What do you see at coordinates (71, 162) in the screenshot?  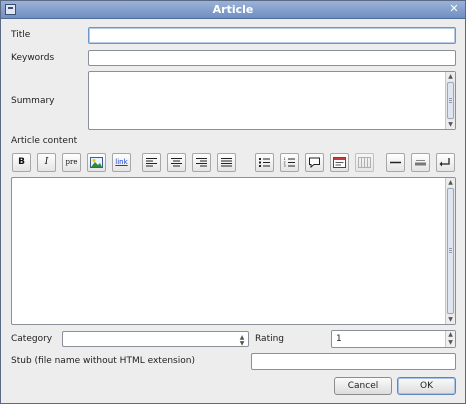 I see `pre-button: pre` at bounding box center [71, 162].